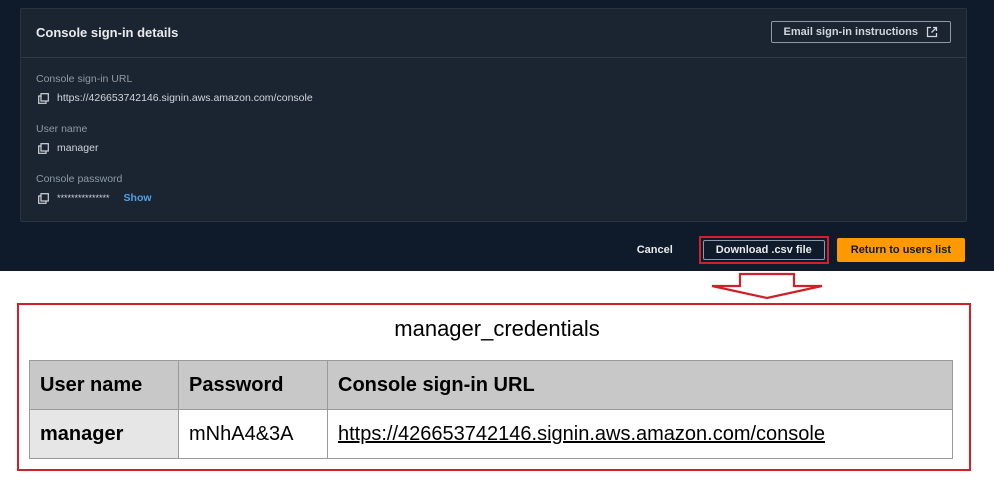  I want to click on csv-cell: mNhA4&3A, so click(253, 434).